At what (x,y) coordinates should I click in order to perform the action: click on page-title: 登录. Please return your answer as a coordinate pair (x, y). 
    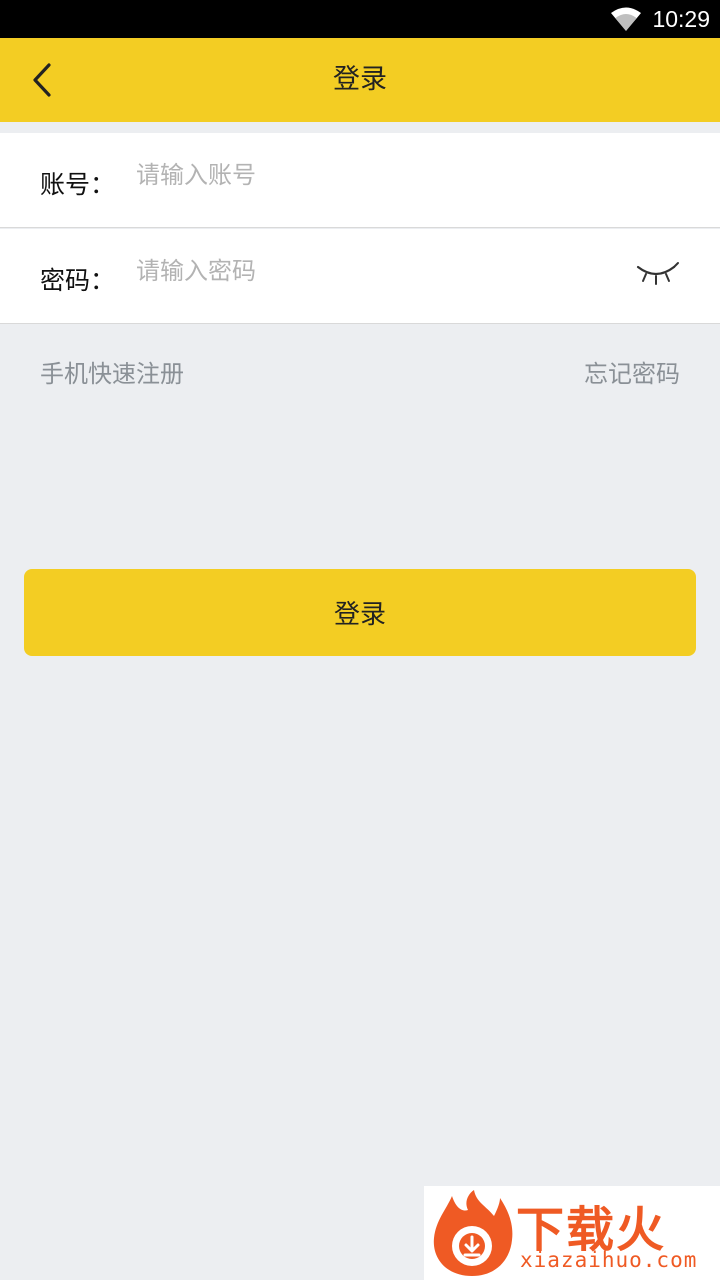
    Looking at the image, I should click on (360, 79).